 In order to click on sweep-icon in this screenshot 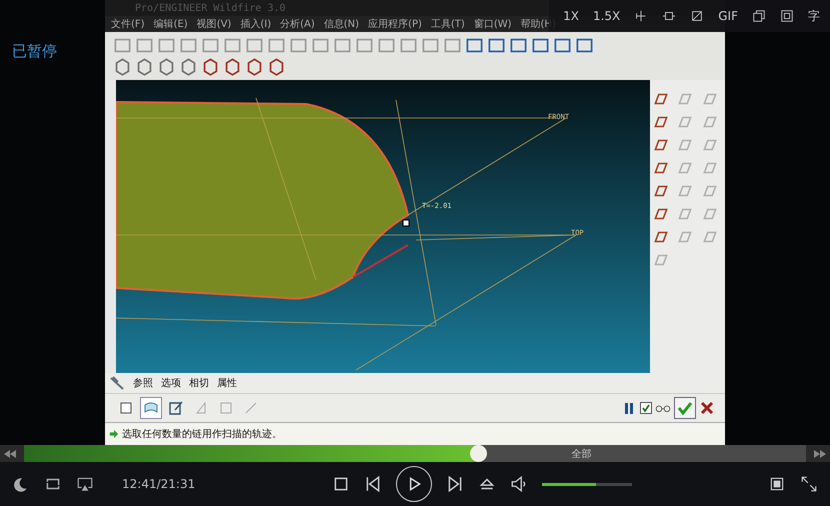, I will do `click(117, 383)`.